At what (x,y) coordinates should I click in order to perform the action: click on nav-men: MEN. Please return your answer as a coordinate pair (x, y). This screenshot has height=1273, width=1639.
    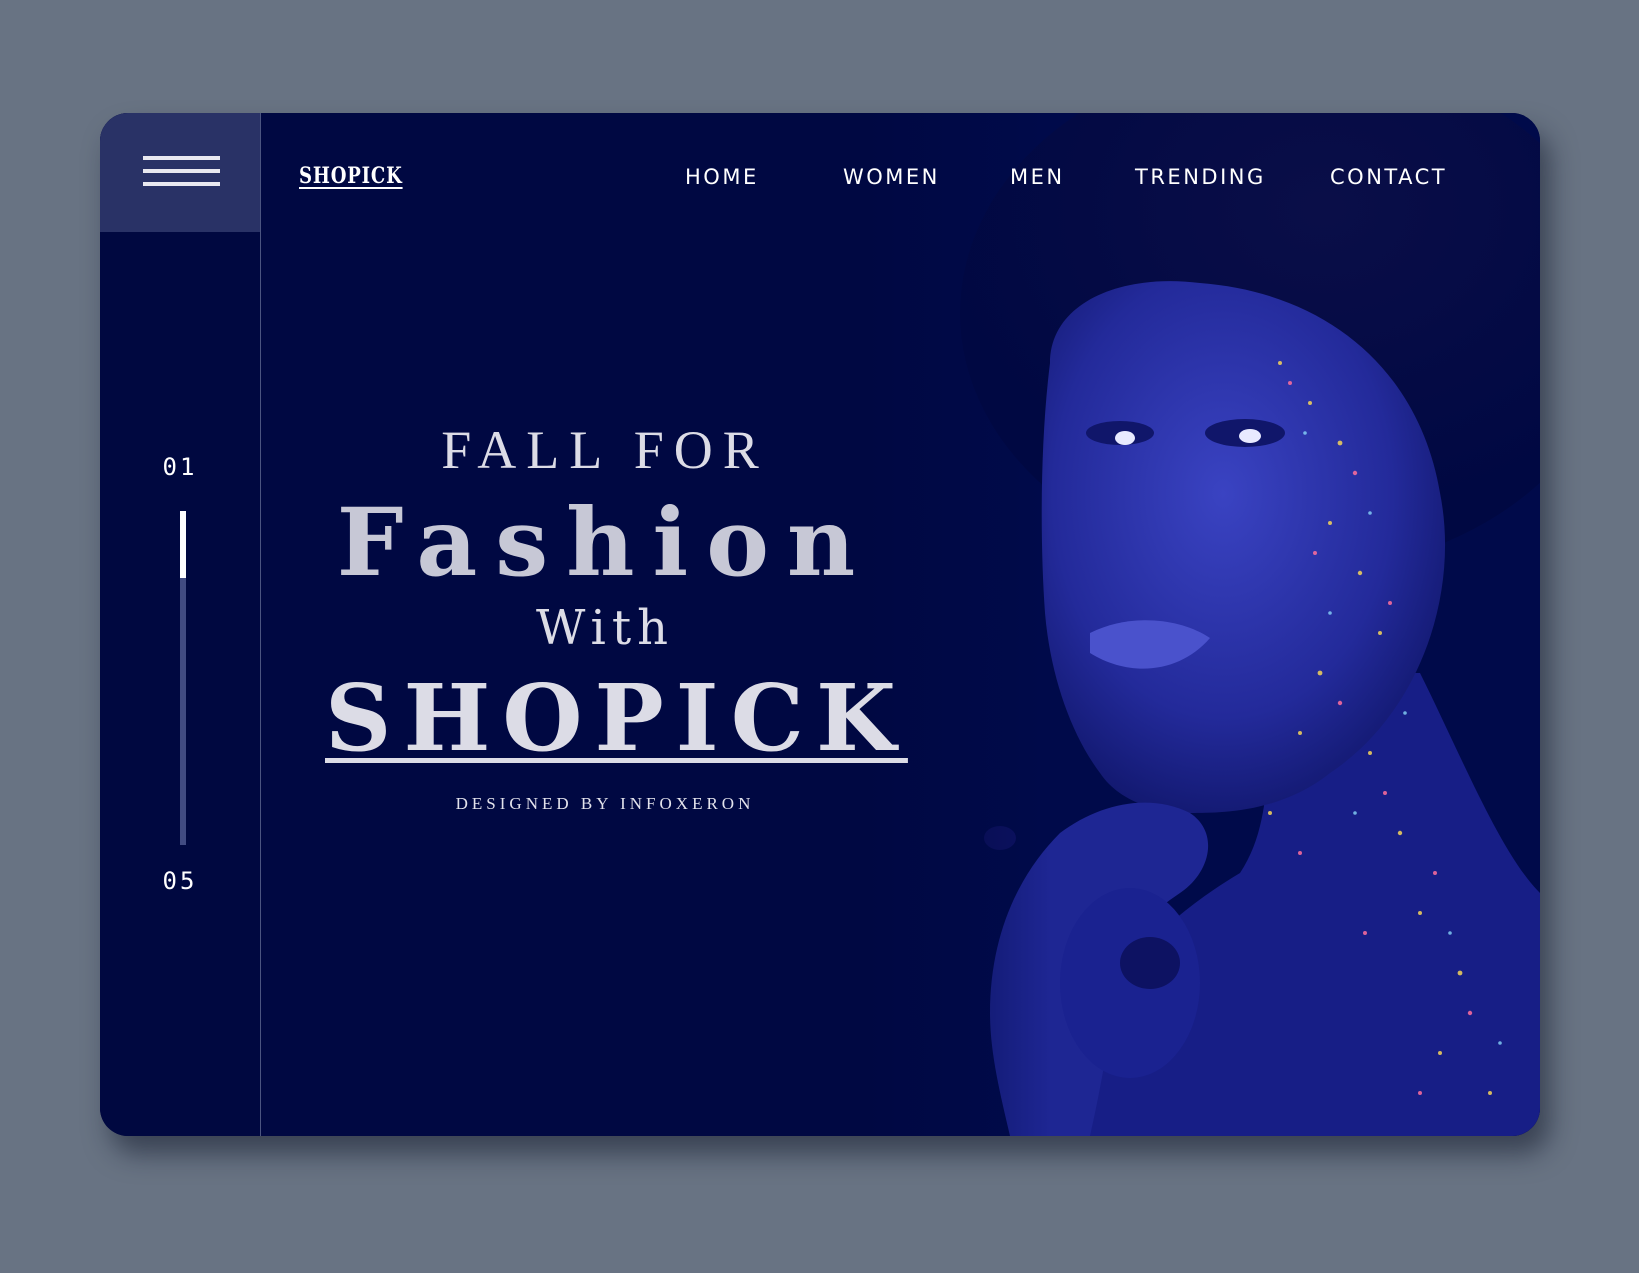
    Looking at the image, I should click on (1037, 177).